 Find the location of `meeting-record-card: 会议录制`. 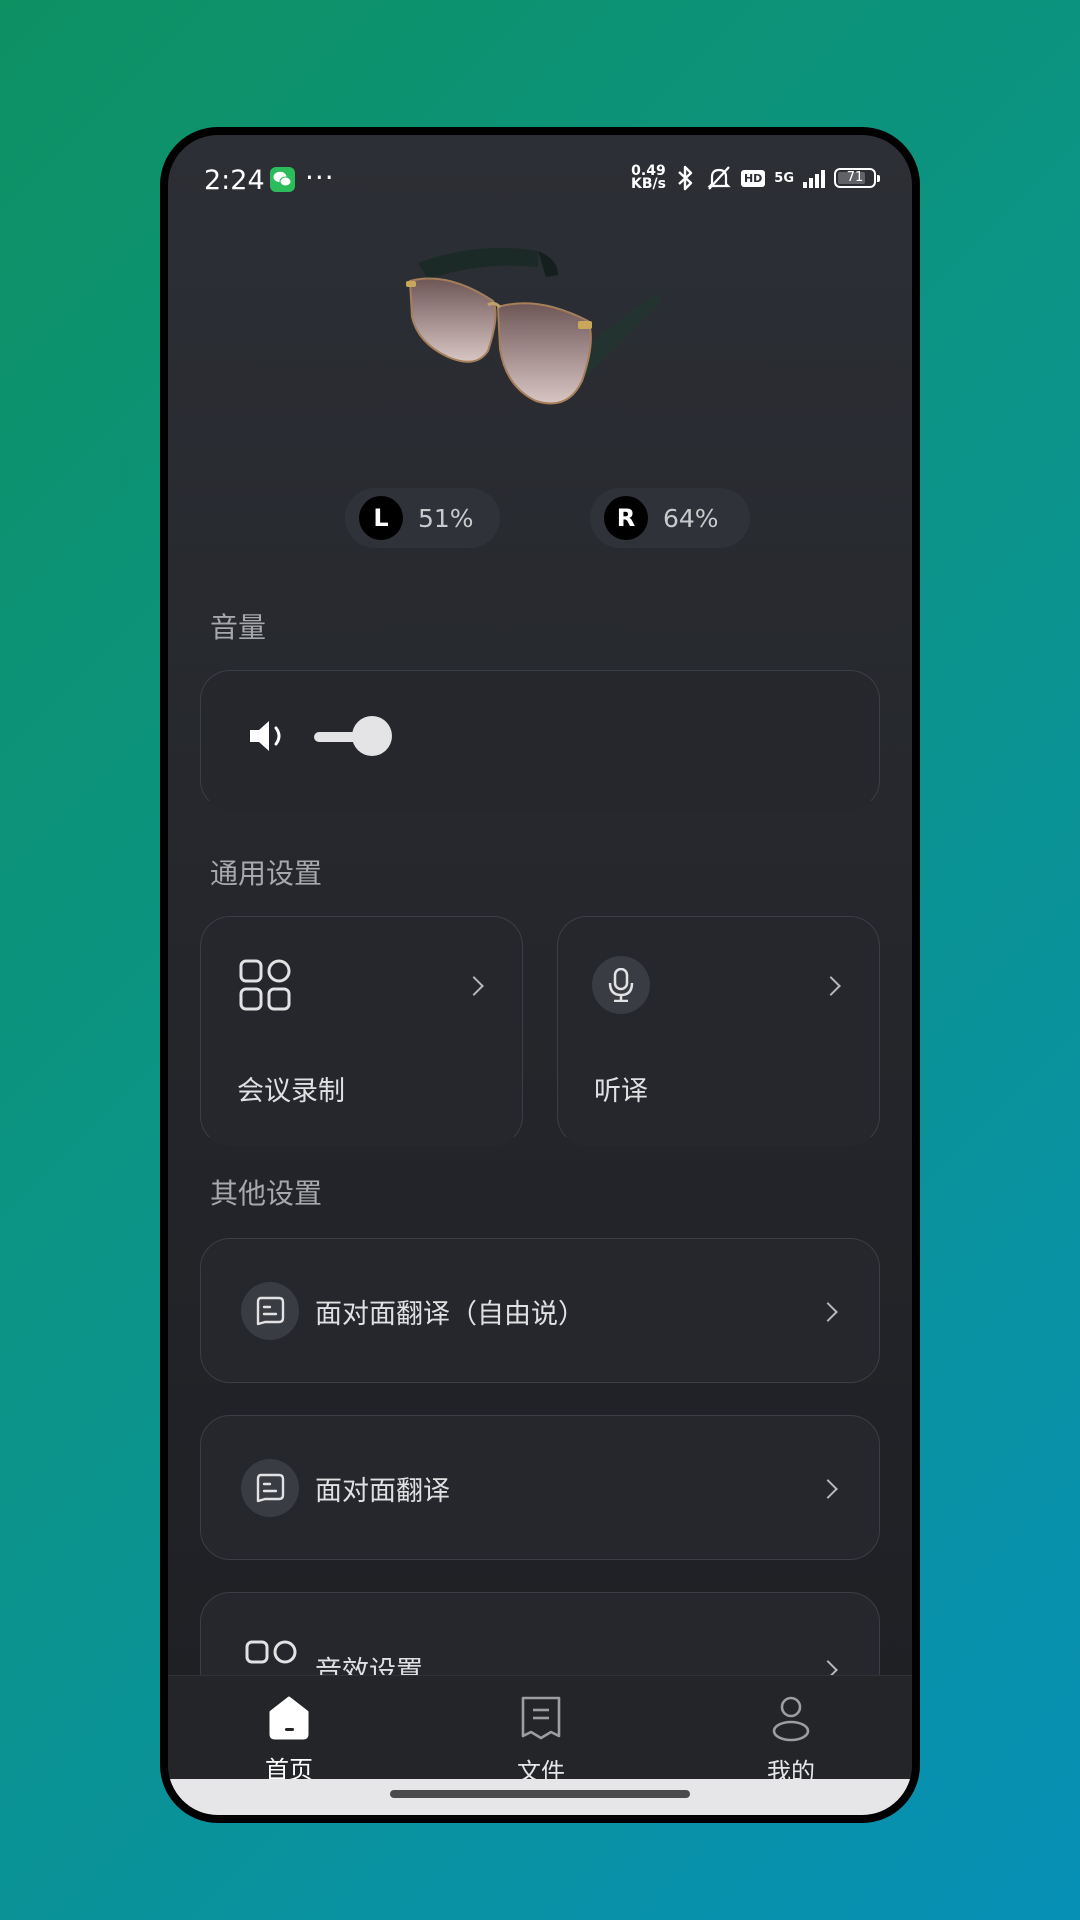

meeting-record-card: 会议录制 is located at coordinates (361, 1031).